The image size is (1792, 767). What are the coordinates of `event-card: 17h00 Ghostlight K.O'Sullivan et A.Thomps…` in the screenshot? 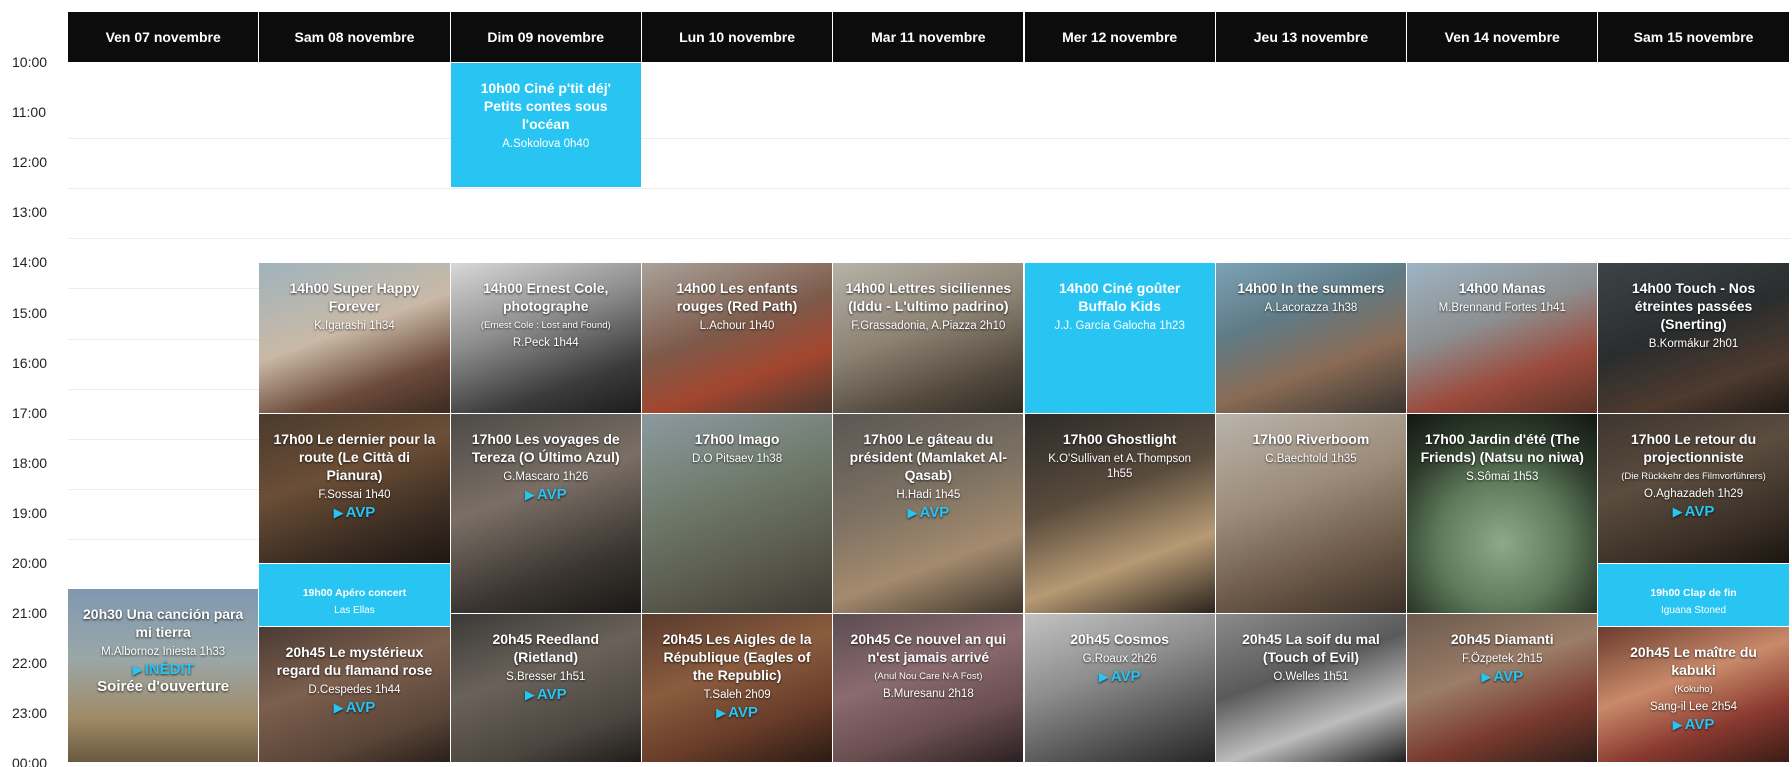 It's located at (1119, 513).